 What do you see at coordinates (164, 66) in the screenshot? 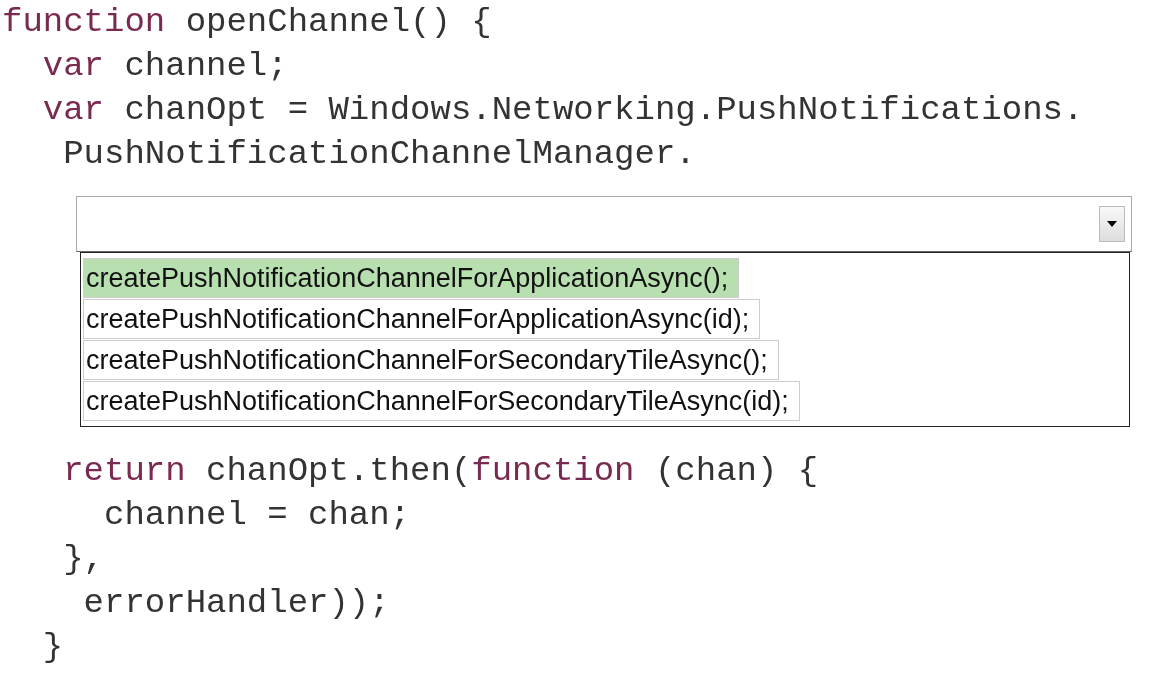
I see `code-line: var channel;` at bounding box center [164, 66].